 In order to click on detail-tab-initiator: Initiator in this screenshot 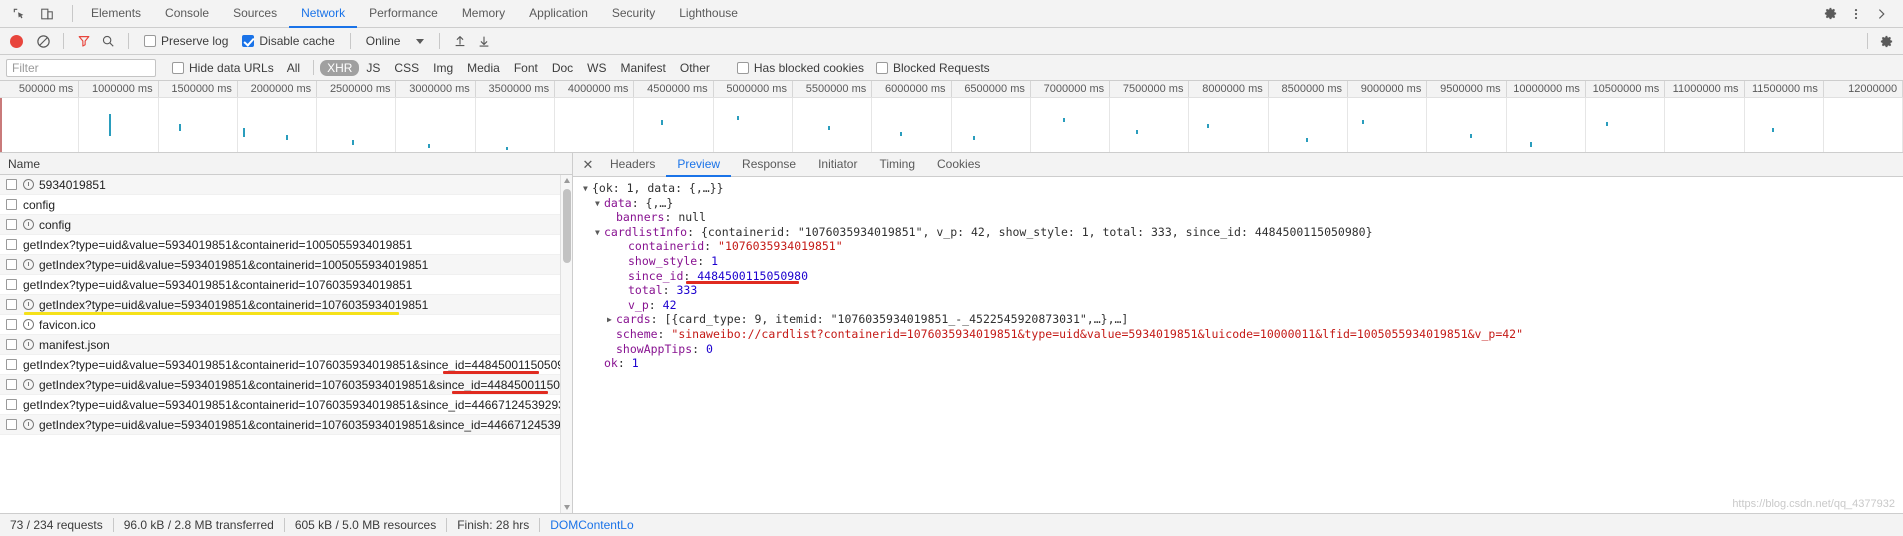, I will do `click(837, 165)`.